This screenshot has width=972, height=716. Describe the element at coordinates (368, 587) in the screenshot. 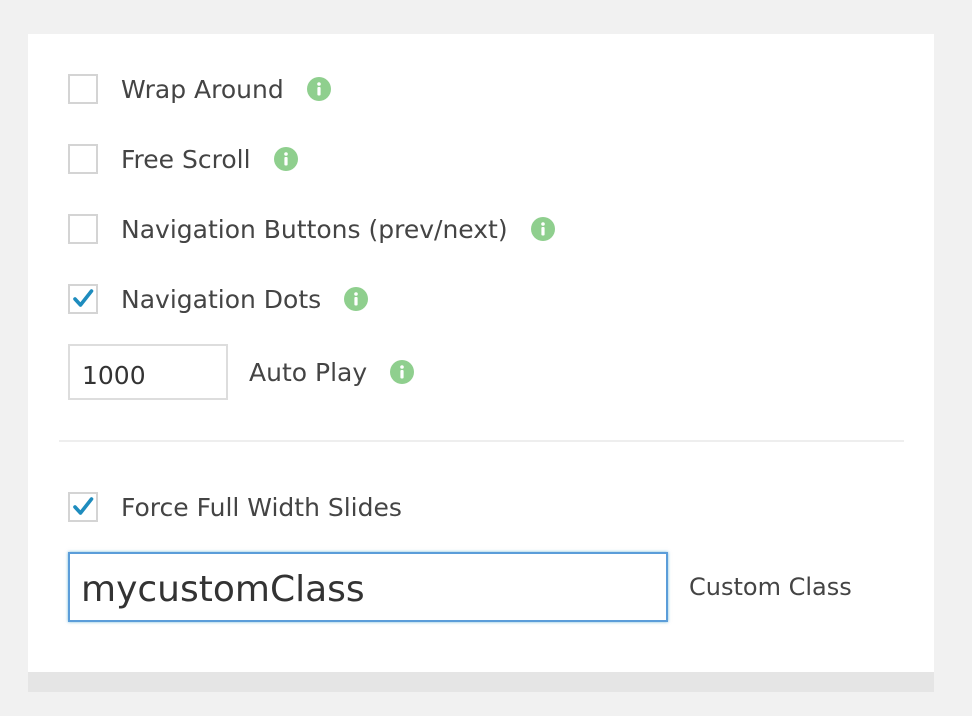

I see `custom-class-input` at that location.